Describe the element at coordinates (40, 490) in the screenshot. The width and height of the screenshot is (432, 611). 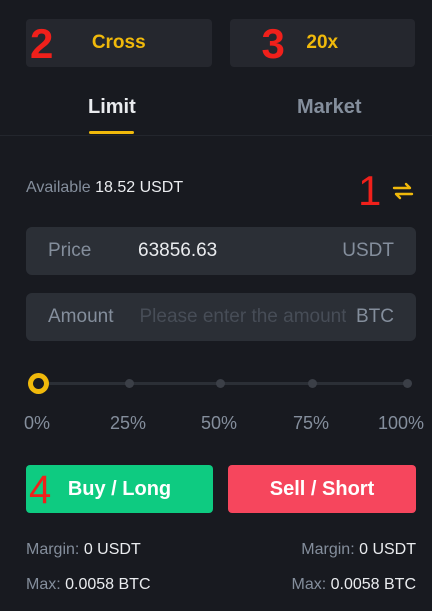
I see `annotation-4: 4` at that location.